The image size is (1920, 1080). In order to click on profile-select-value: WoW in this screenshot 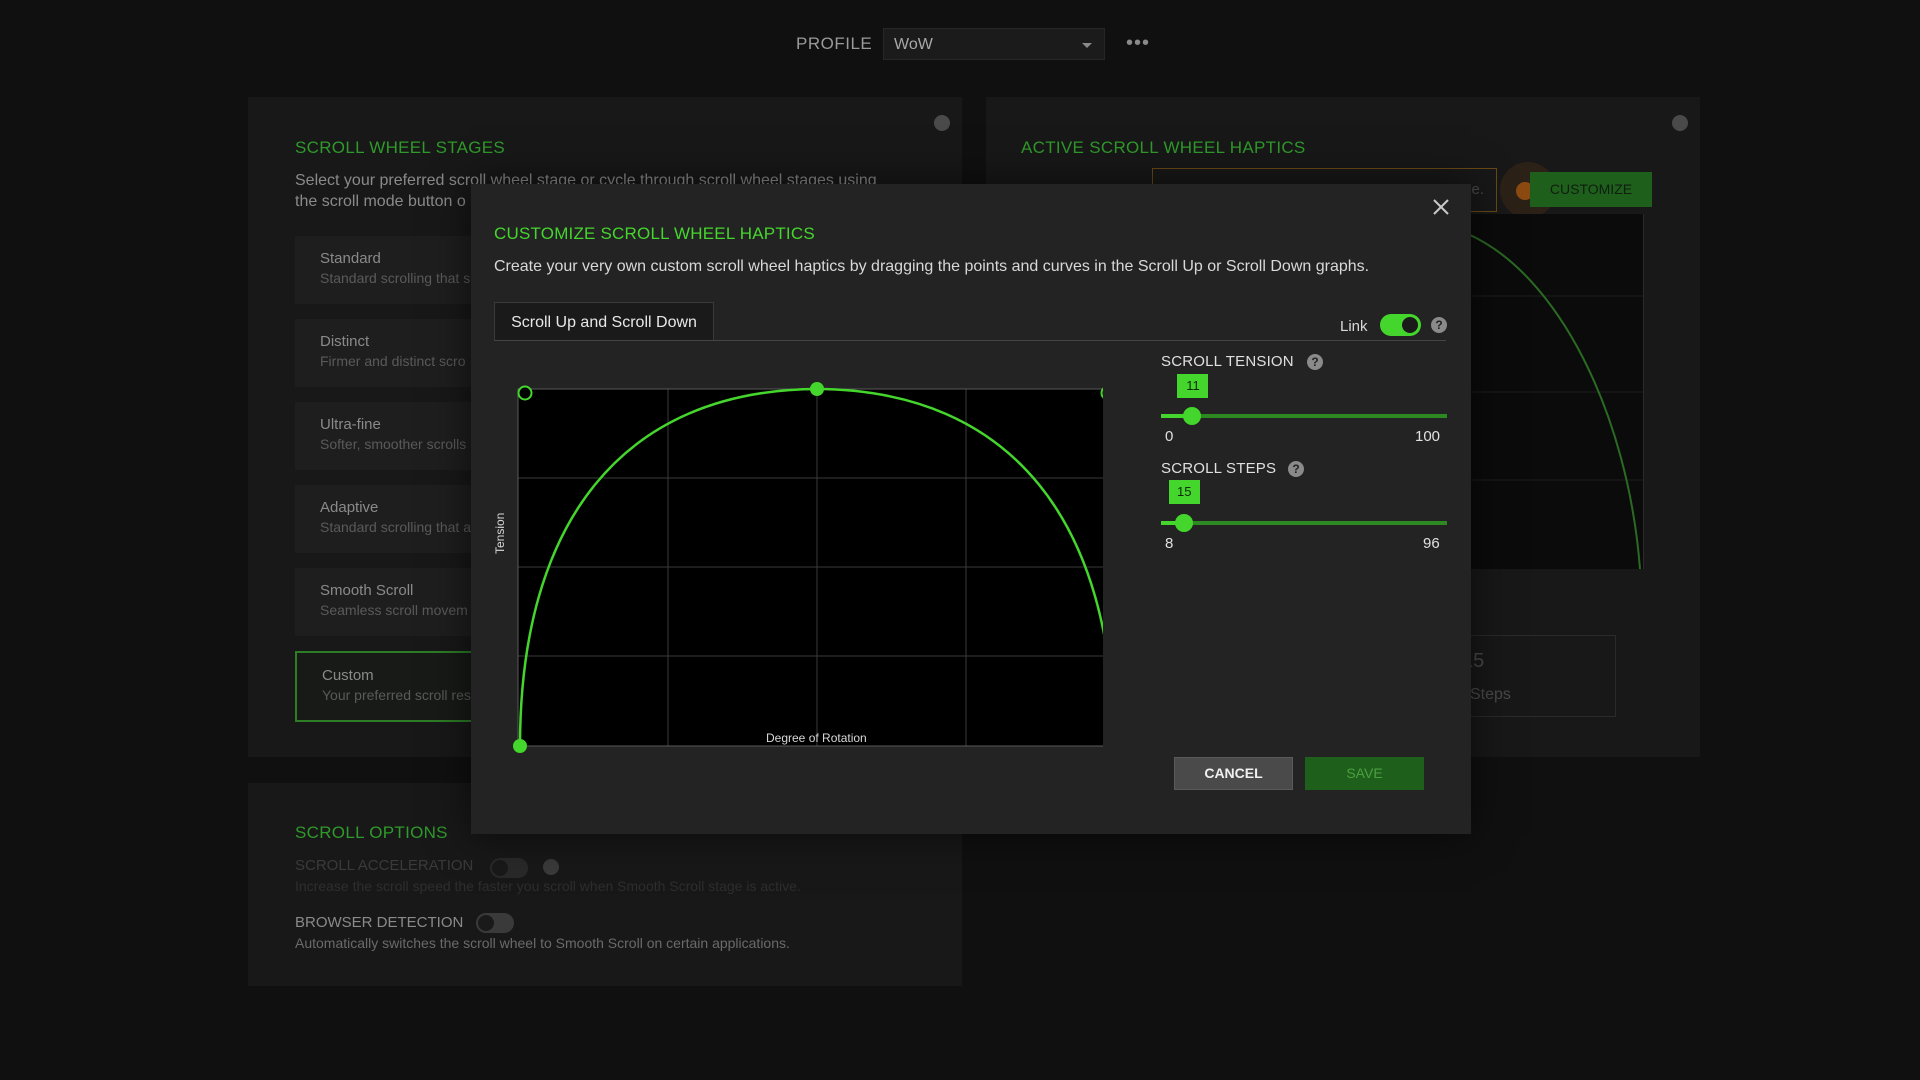, I will do `click(913, 44)`.